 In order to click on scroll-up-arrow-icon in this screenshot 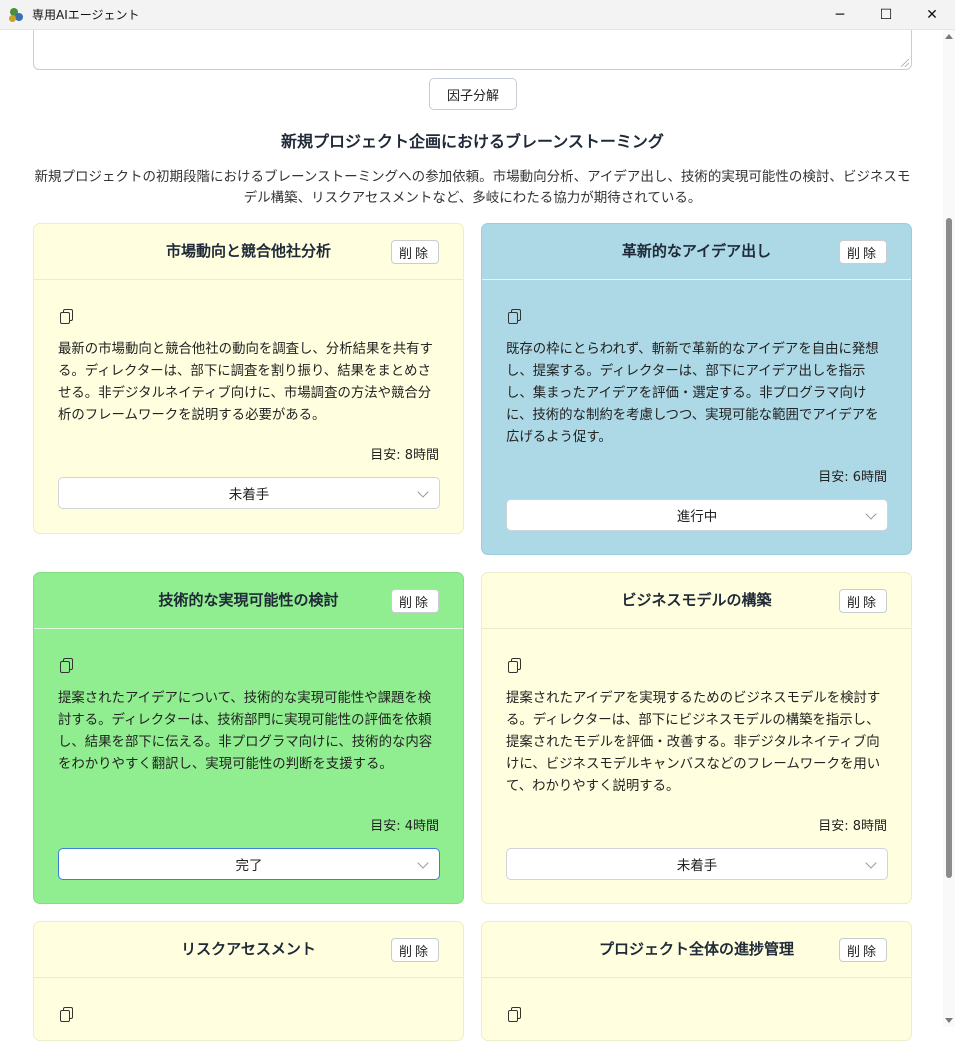, I will do `click(949, 36)`.